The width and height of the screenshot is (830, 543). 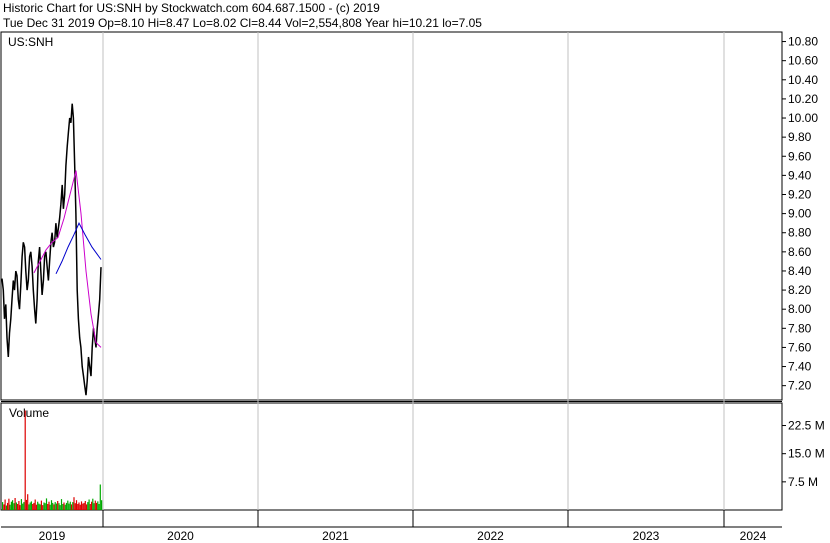 What do you see at coordinates (800, 194) in the screenshot?
I see `price-tick-label: 9.20` at bounding box center [800, 194].